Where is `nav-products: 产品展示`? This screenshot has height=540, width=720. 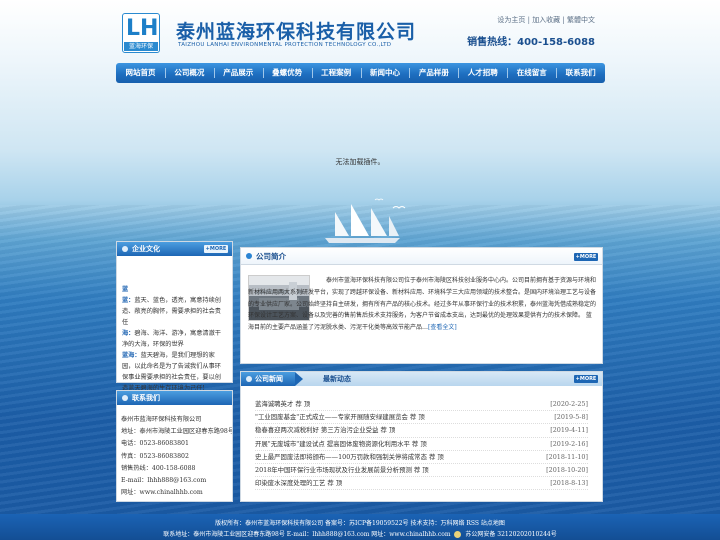
nav-products: 产品展示 is located at coordinates (238, 73).